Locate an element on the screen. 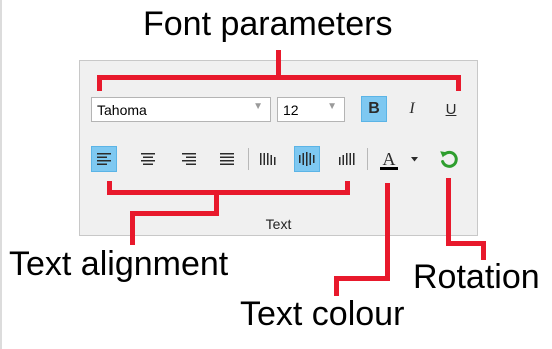  left-frame-edge is located at coordinates (1, 174).